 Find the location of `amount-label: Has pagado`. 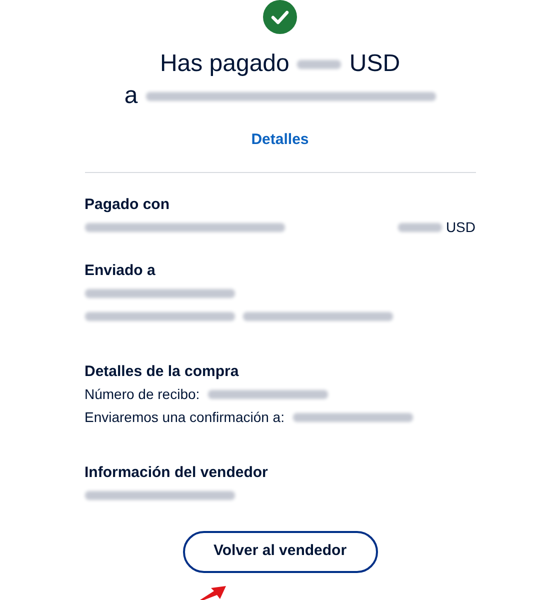

amount-label: Has pagado is located at coordinates (225, 64).